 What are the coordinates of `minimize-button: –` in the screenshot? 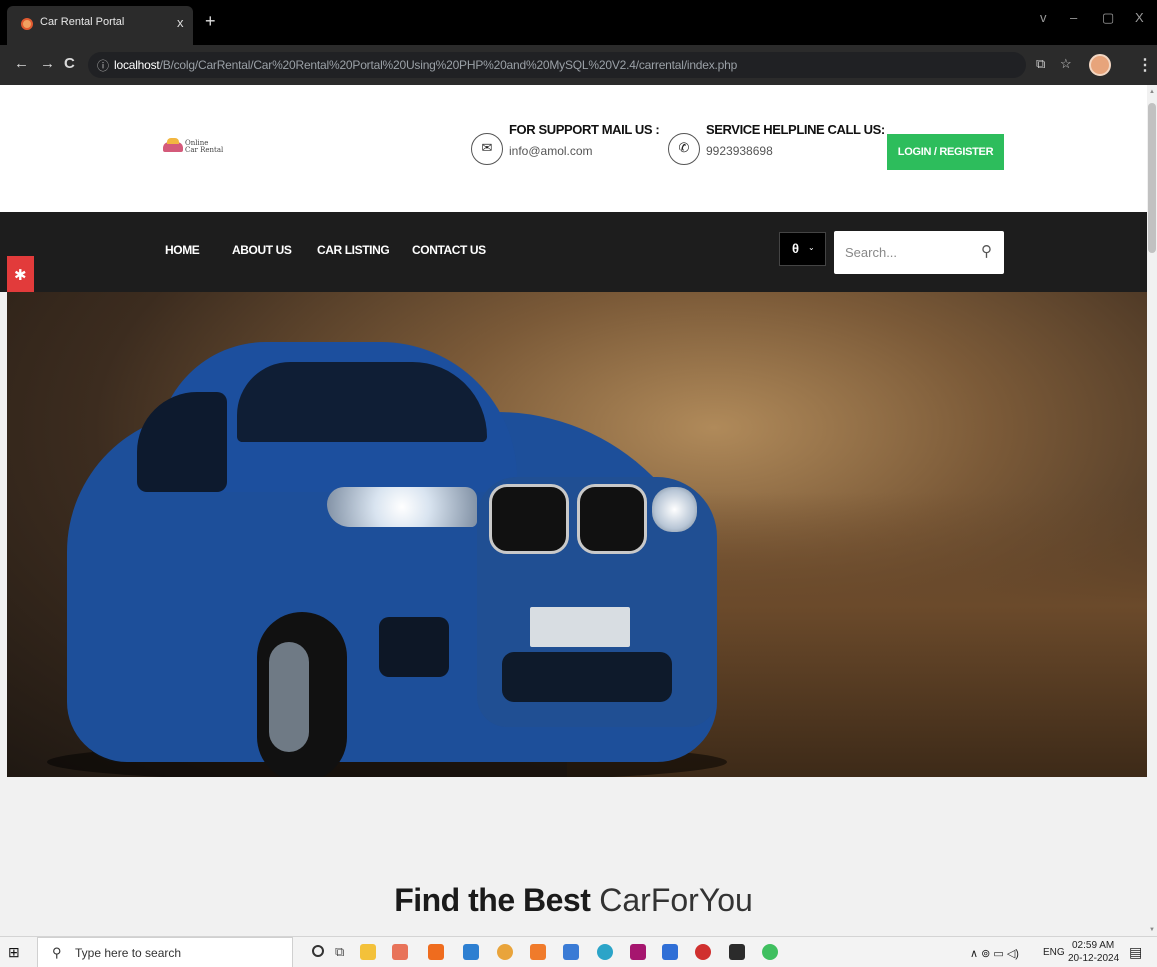 It's located at (1073, 17).